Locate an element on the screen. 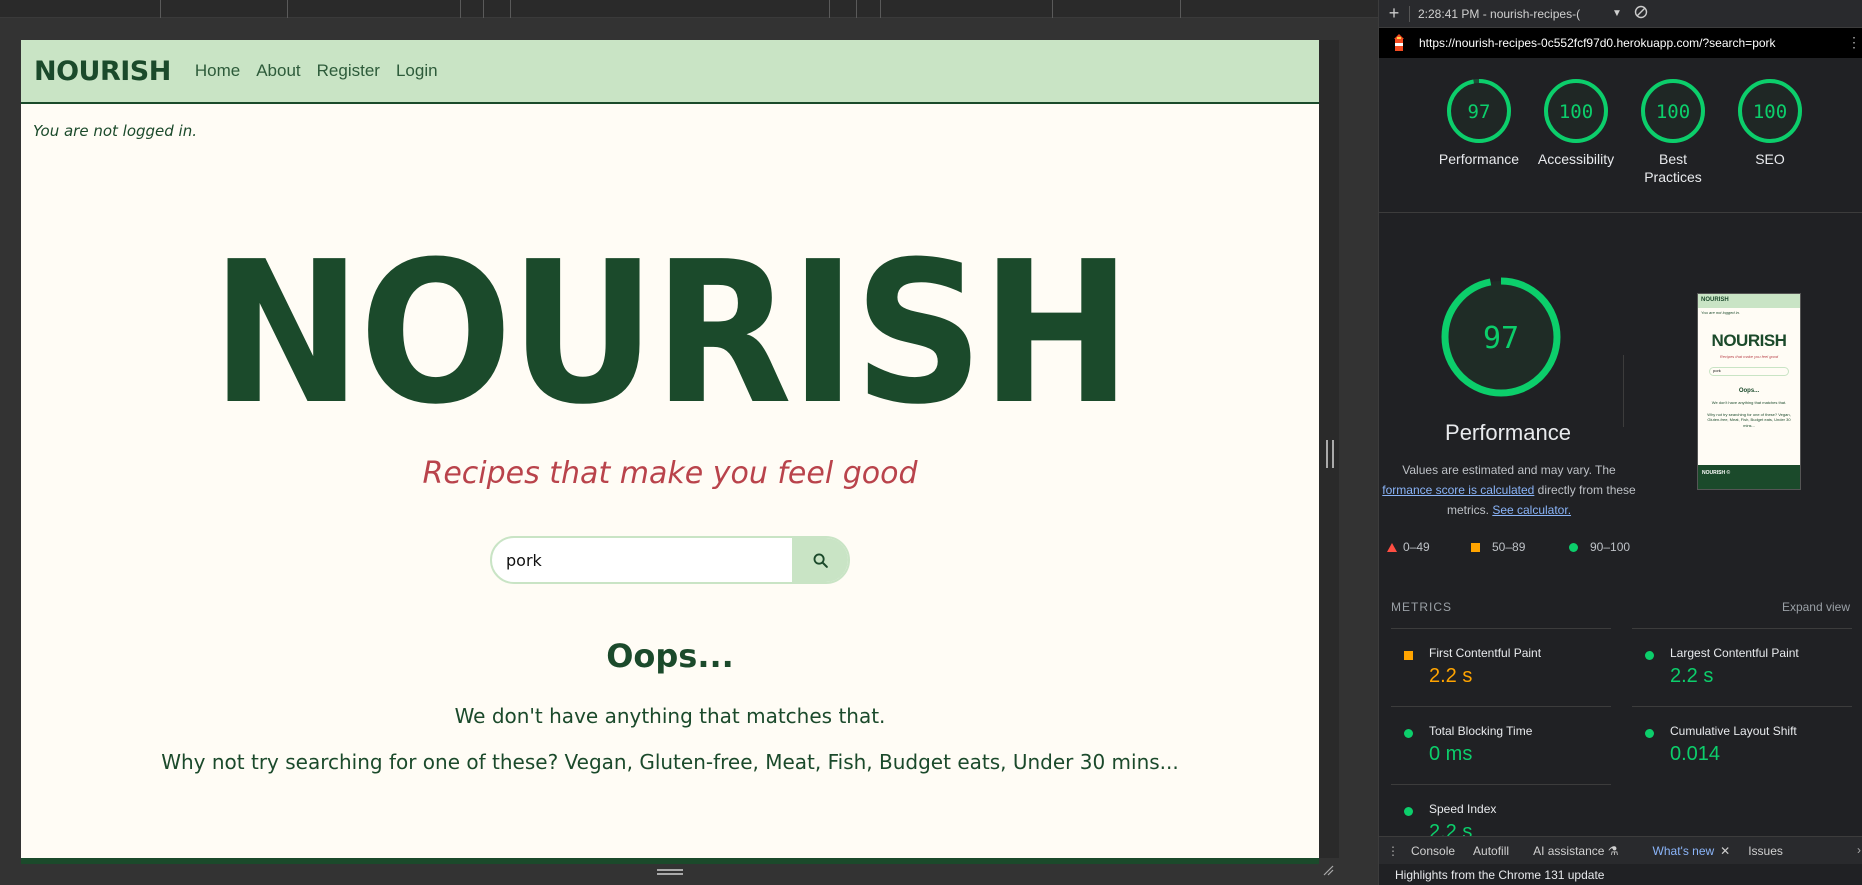 This screenshot has height=885, width=1862. more-tabs-icon: › is located at coordinates (1859, 850).